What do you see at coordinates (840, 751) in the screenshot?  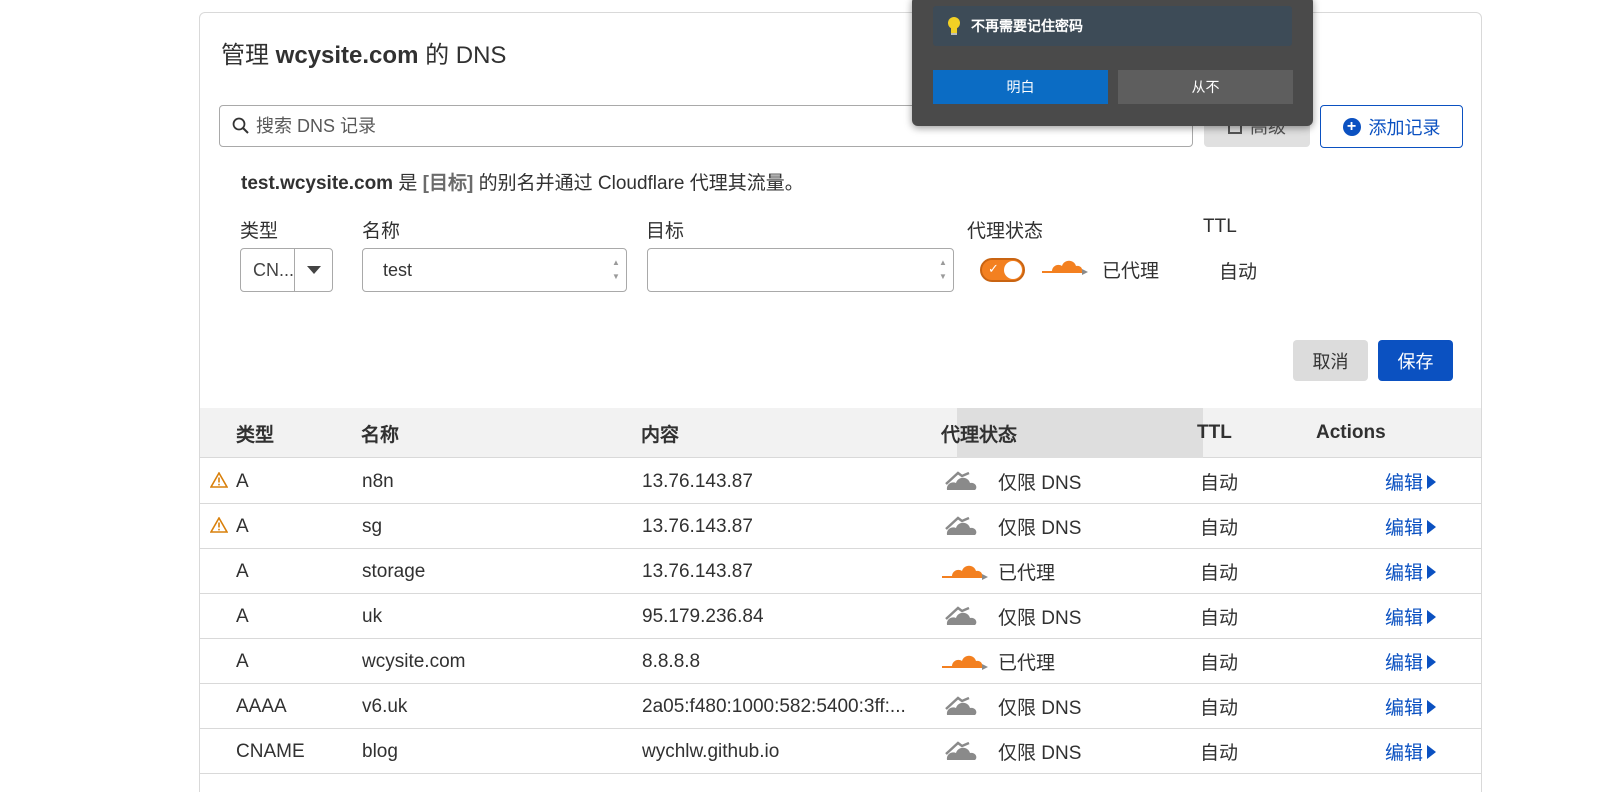 I see `table-row: CNAME blog wychlw.github.io 仅限 DNS 自动 编辑` at bounding box center [840, 751].